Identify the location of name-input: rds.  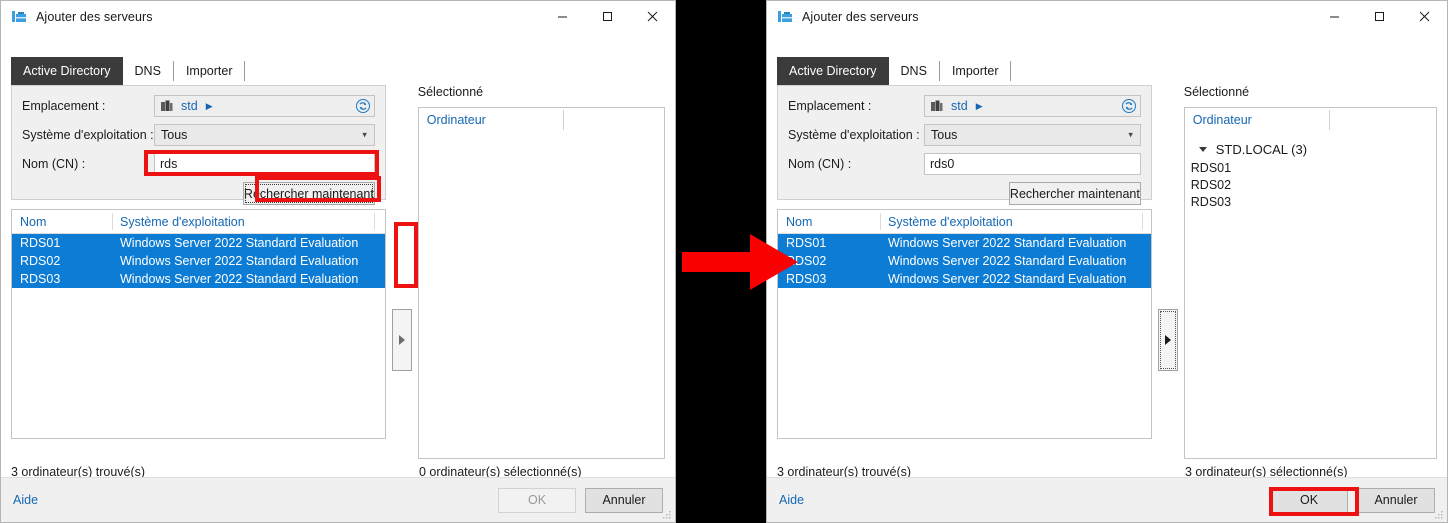
(264, 164).